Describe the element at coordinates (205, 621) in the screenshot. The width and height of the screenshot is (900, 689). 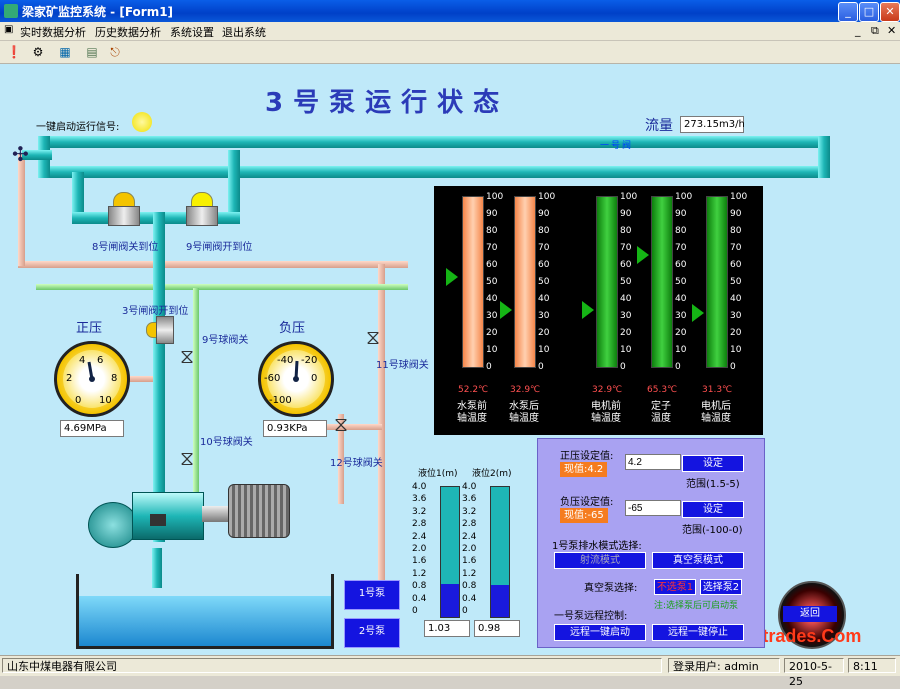
I see `sump-water` at that location.